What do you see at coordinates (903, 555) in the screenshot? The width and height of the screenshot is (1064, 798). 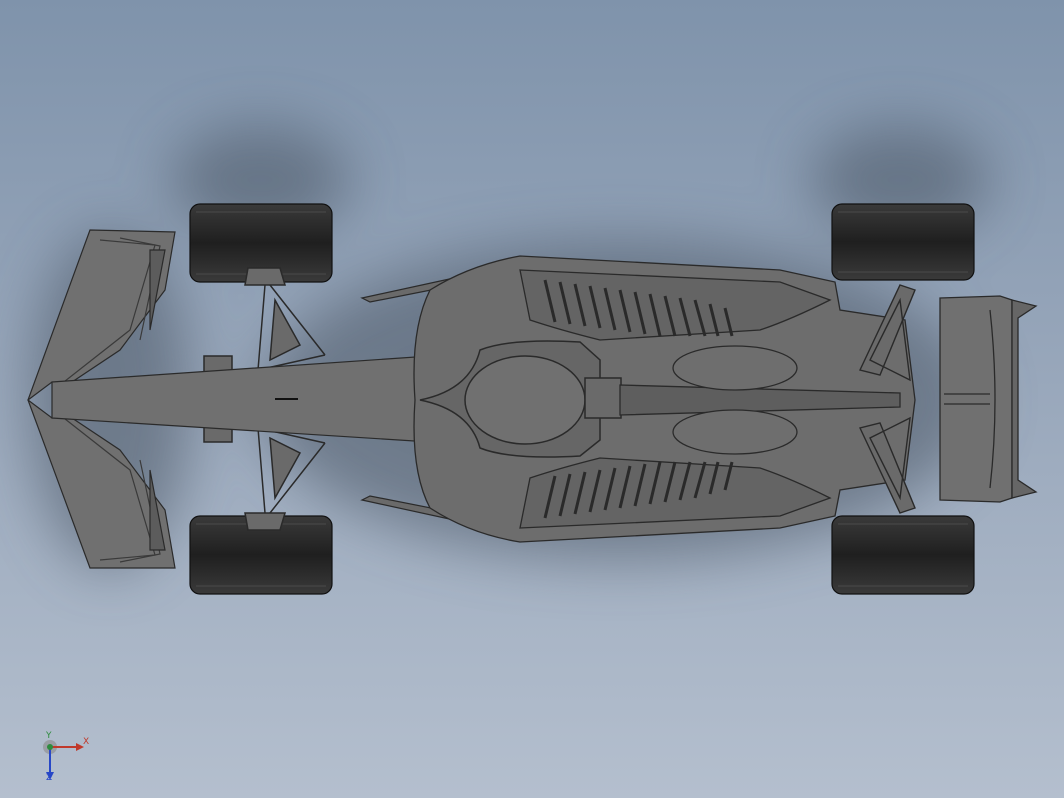 I see `rear-right-wheel` at bounding box center [903, 555].